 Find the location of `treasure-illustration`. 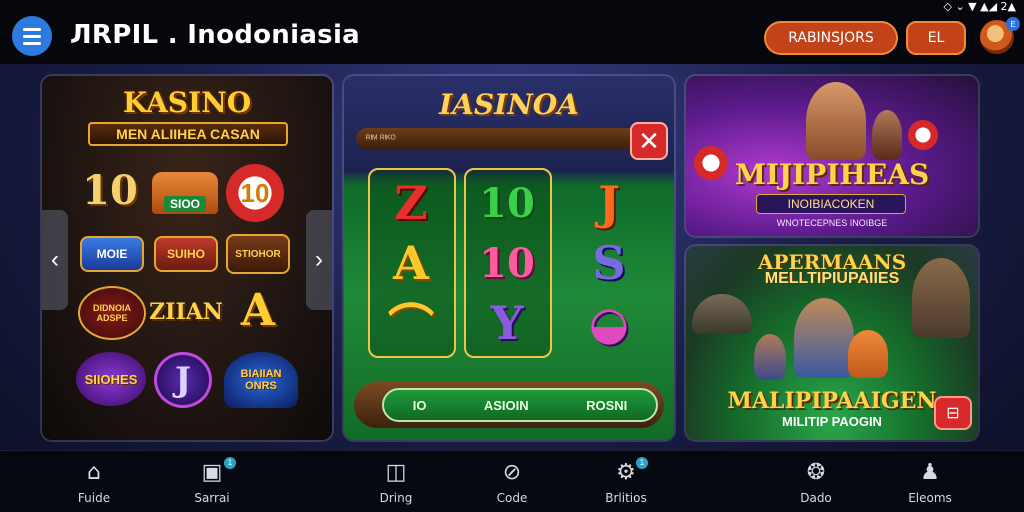

treasure-illustration is located at coordinates (722, 314).